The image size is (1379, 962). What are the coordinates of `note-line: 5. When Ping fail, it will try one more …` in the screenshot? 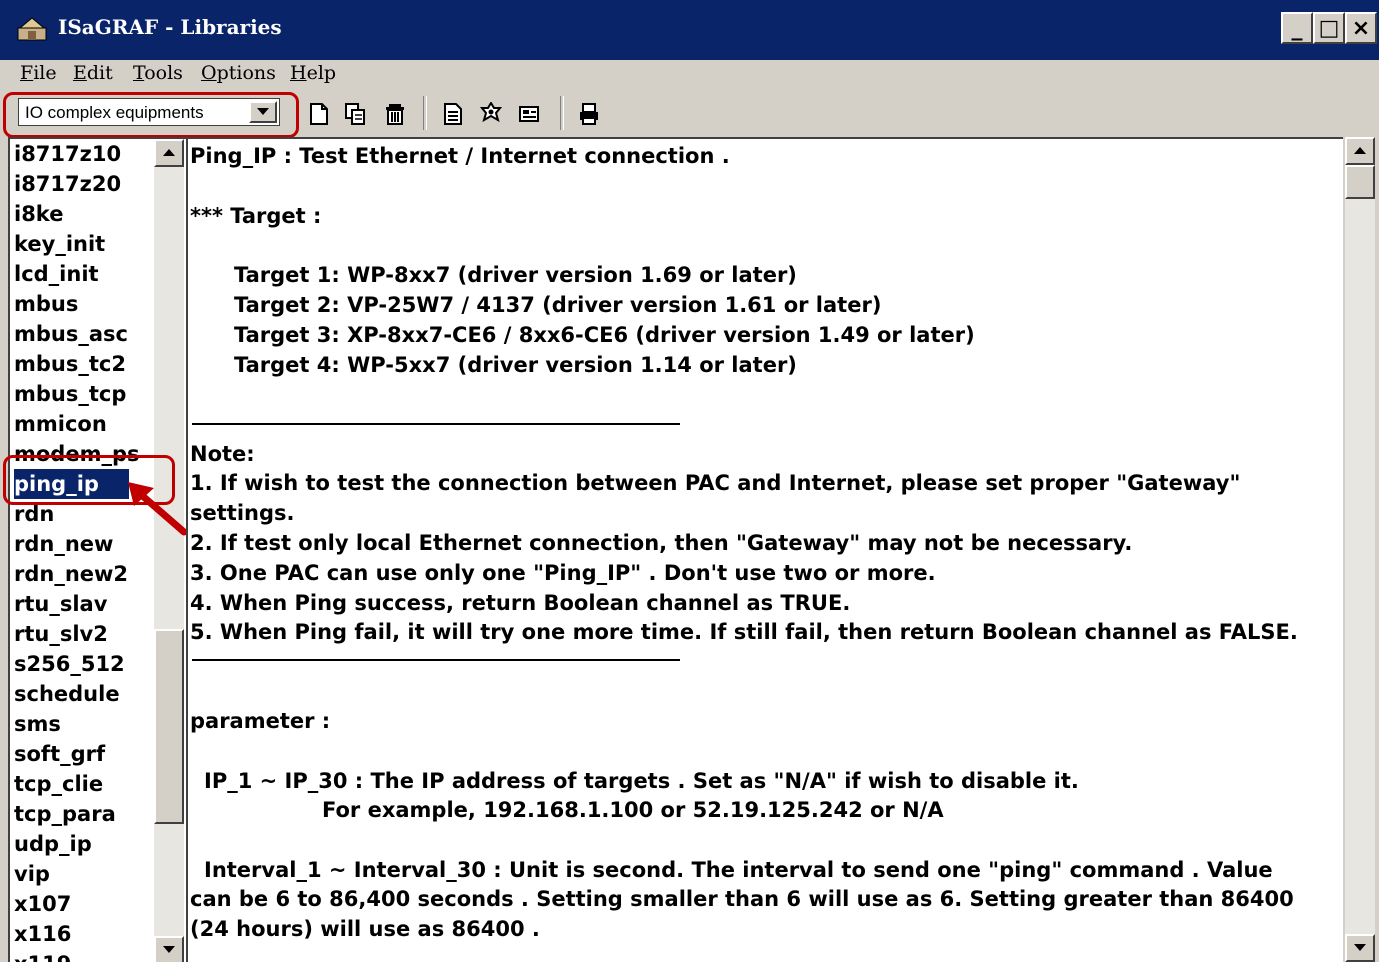 It's located at (744, 632).